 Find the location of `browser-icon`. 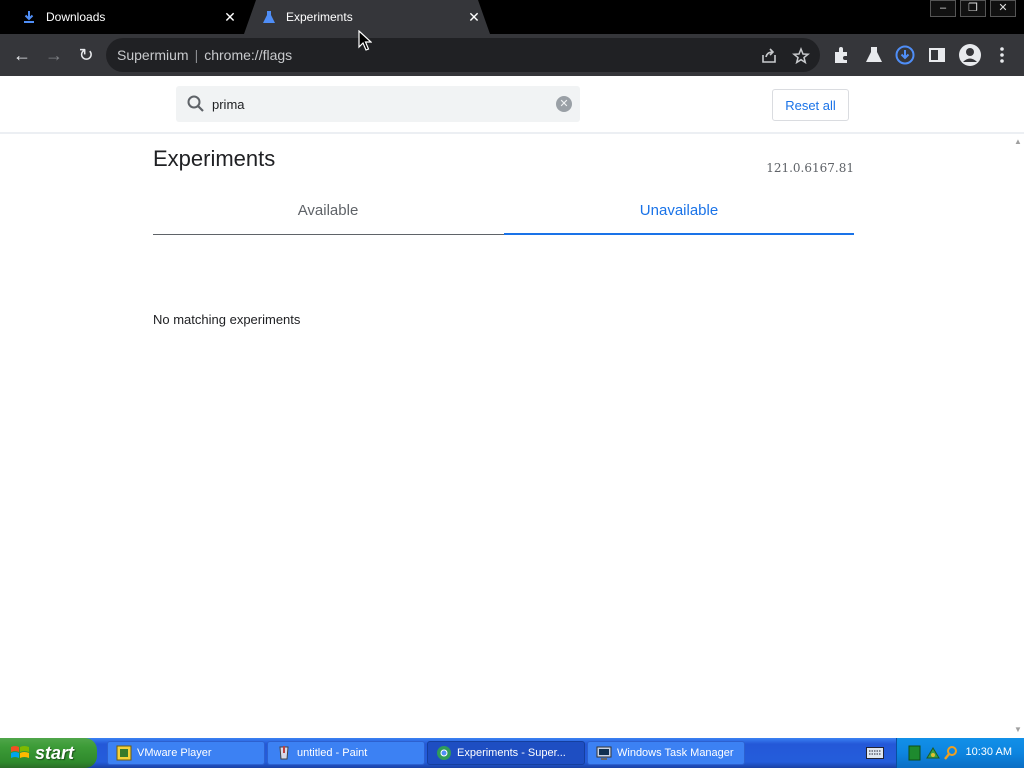

browser-icon is located at coordinates (444, 753).